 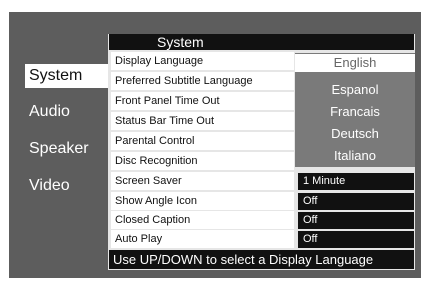 What do you see at coordinates (68, 186) in the screenshot?
I see `tab-video: Video` at bounding box center [68, 186].